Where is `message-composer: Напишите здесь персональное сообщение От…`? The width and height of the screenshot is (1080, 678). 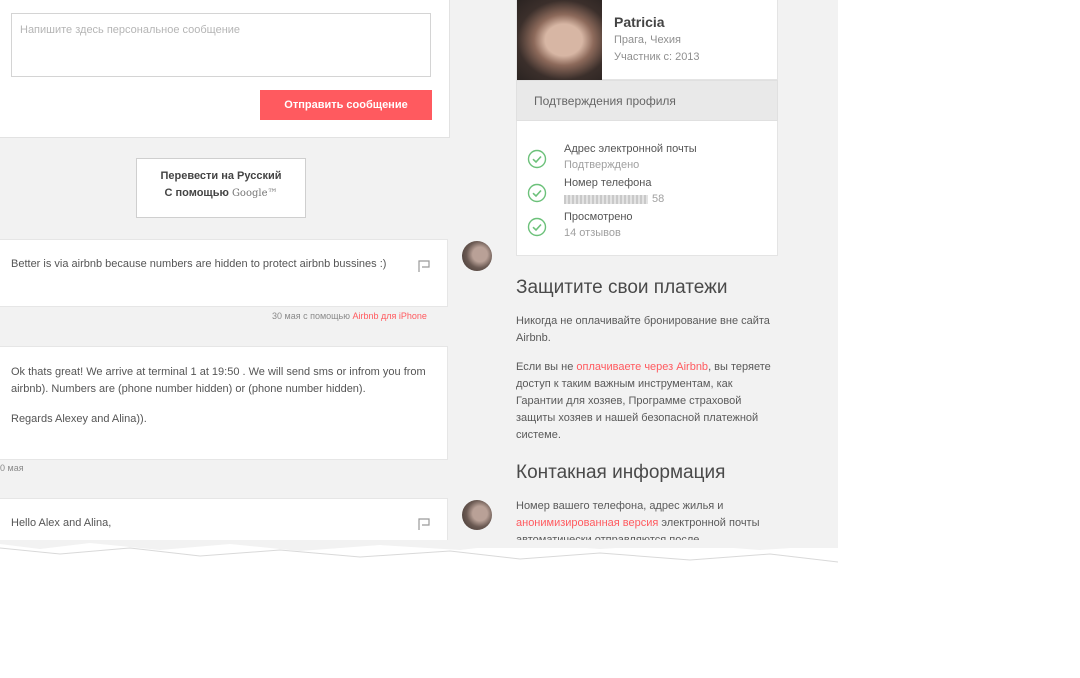 message-composer: Напишите здесь персональное сообщение От… is located at coordinates (225, 69).